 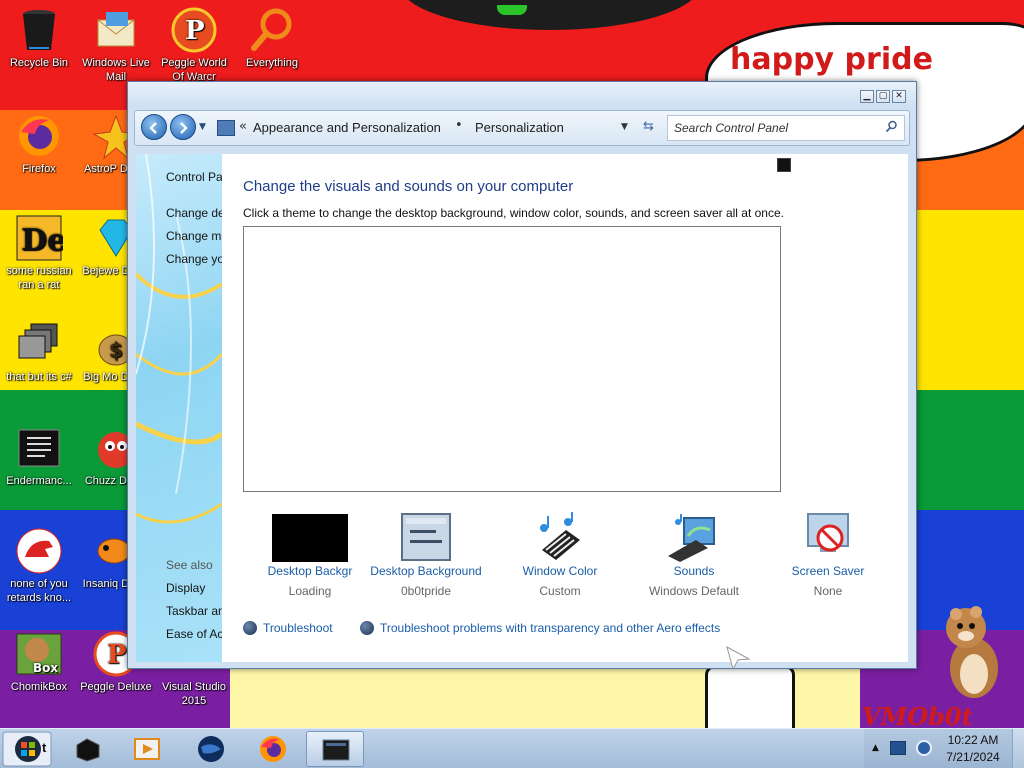 What do you see at coordinates (39, 687) in the screenshot?
I see `desktop-icon-label: ChomikBox` at bounding box center [39, 687].